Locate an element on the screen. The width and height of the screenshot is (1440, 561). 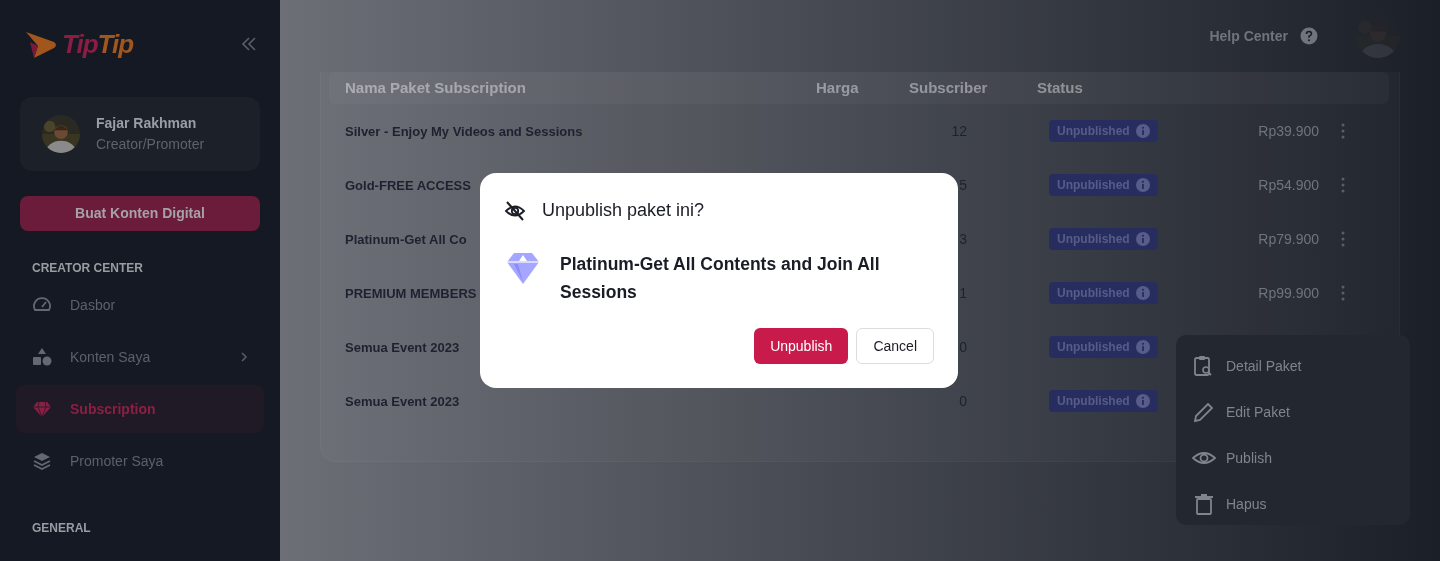
menu-item: Detail Paket is located at coordinates (1293, 366).